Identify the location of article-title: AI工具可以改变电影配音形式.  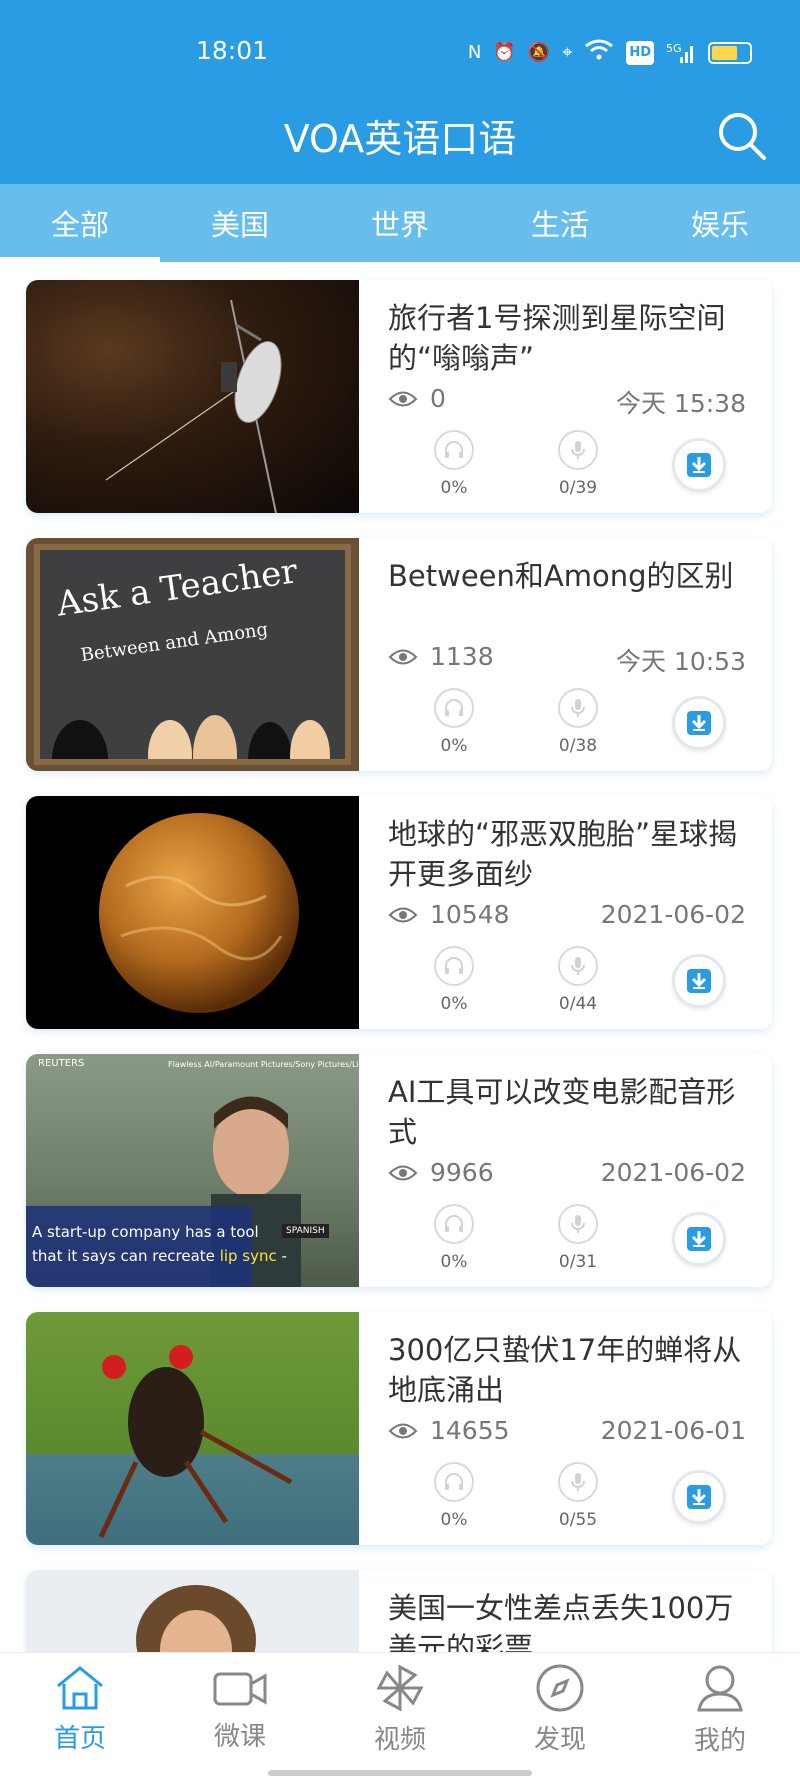
(562, 1112).